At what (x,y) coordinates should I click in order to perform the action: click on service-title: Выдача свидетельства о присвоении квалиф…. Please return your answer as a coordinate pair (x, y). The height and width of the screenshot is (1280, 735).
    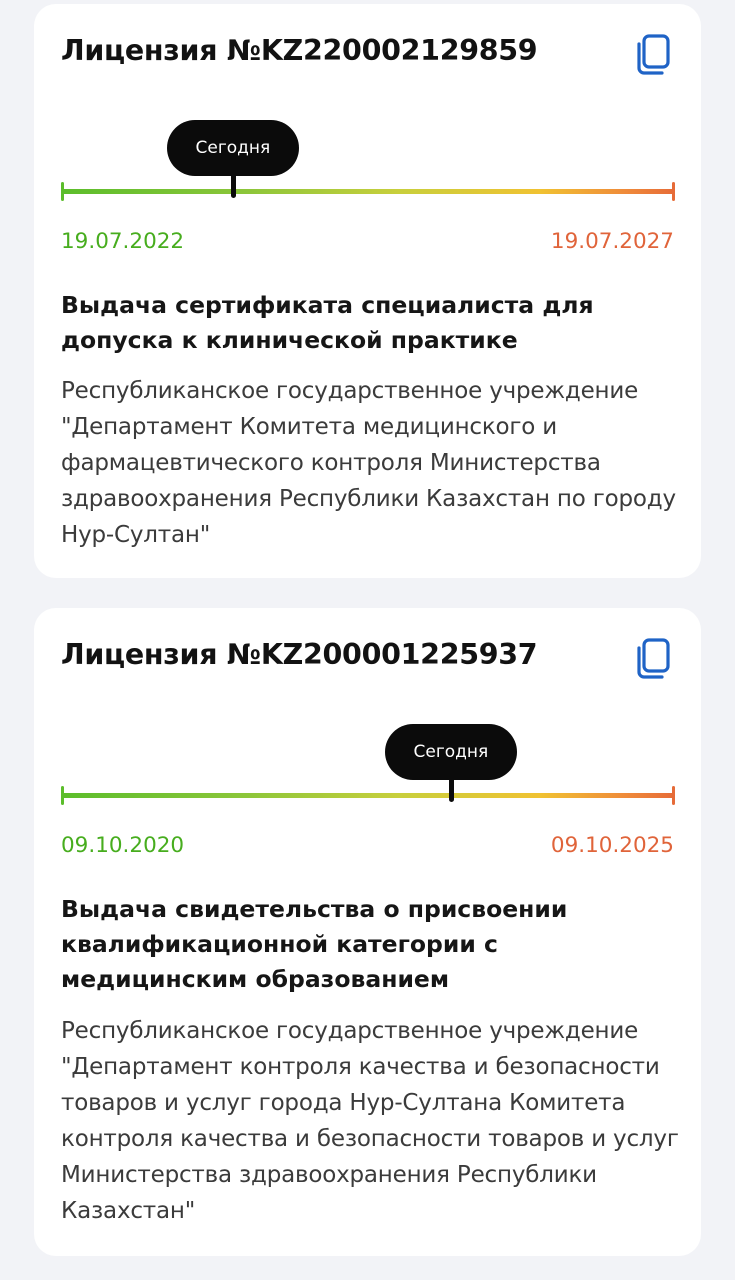
    Looking at the image, I should click on (314, 944).